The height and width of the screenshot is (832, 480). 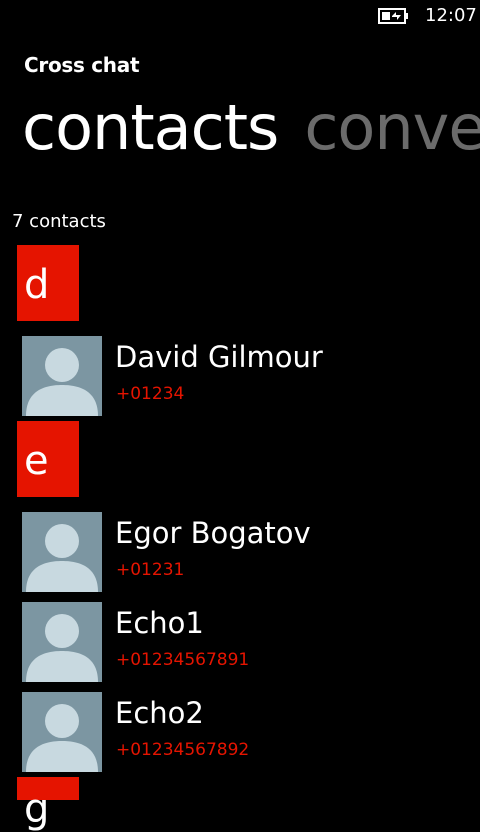 I want to click on contact-name: Egor Bogatov, so click(x=213, y=533).